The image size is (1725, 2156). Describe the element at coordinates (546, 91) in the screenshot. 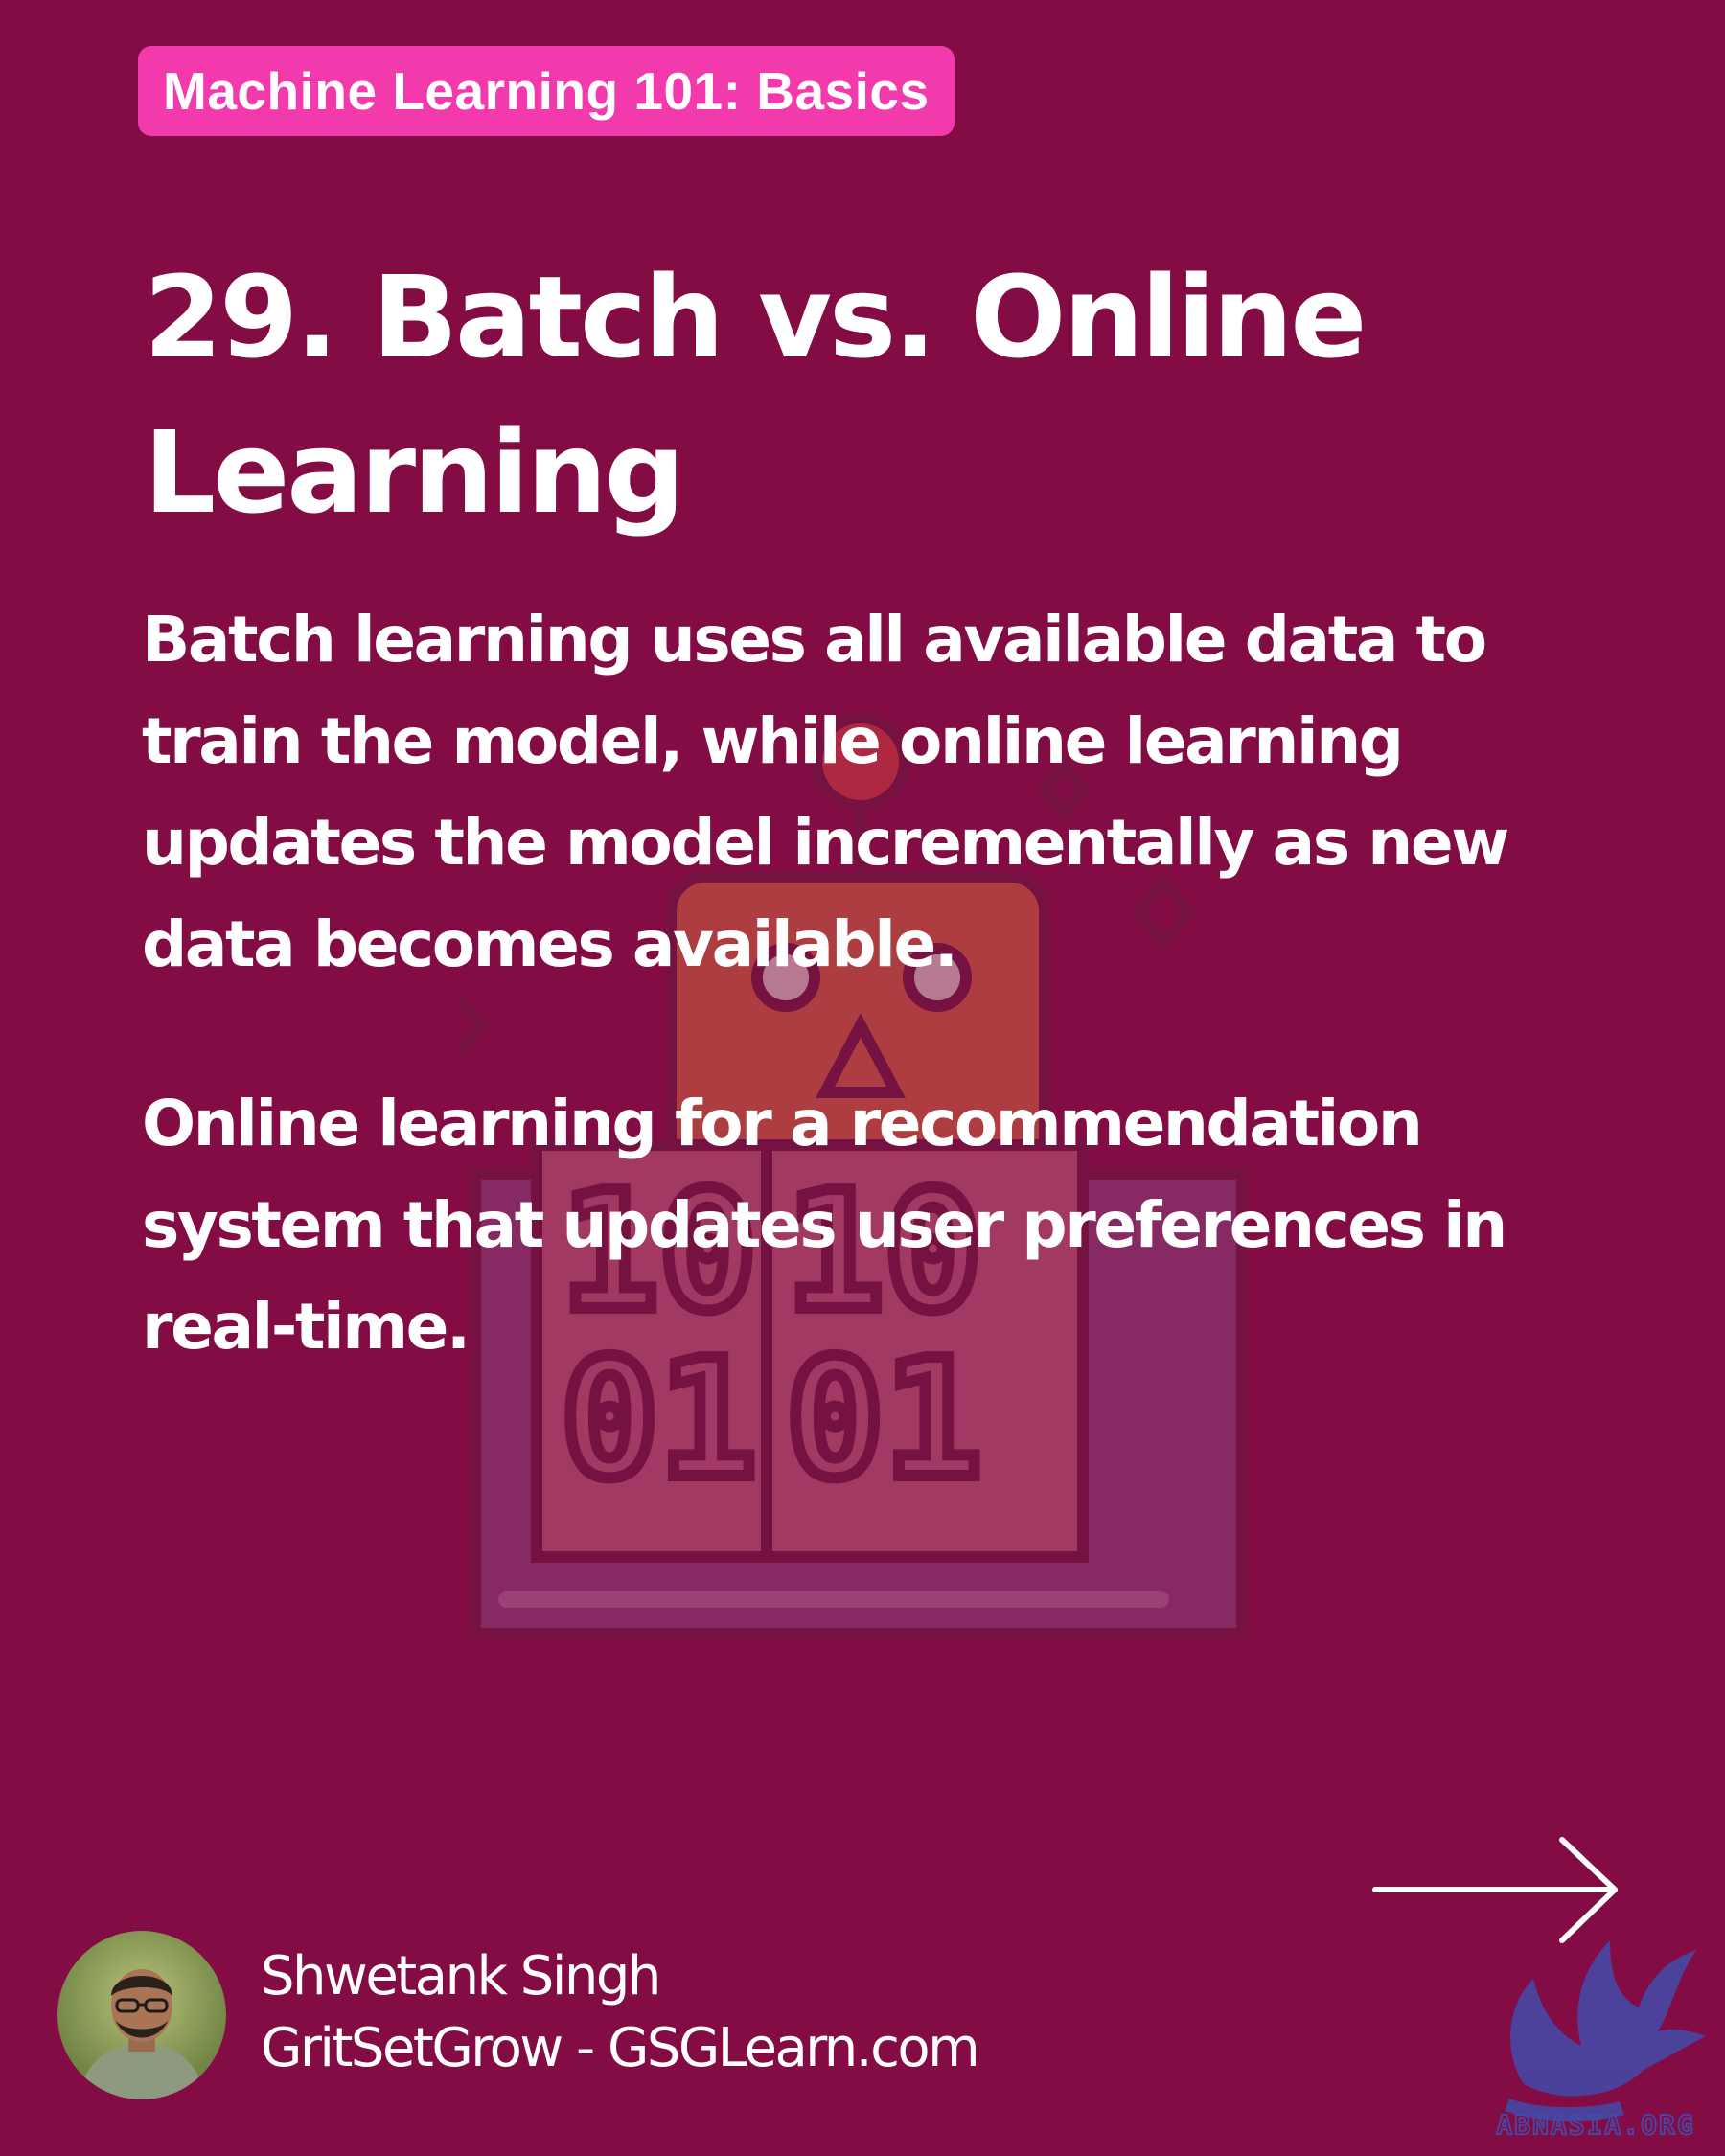

I see `series-badge: Machine Learning 101: Basics` at that location.